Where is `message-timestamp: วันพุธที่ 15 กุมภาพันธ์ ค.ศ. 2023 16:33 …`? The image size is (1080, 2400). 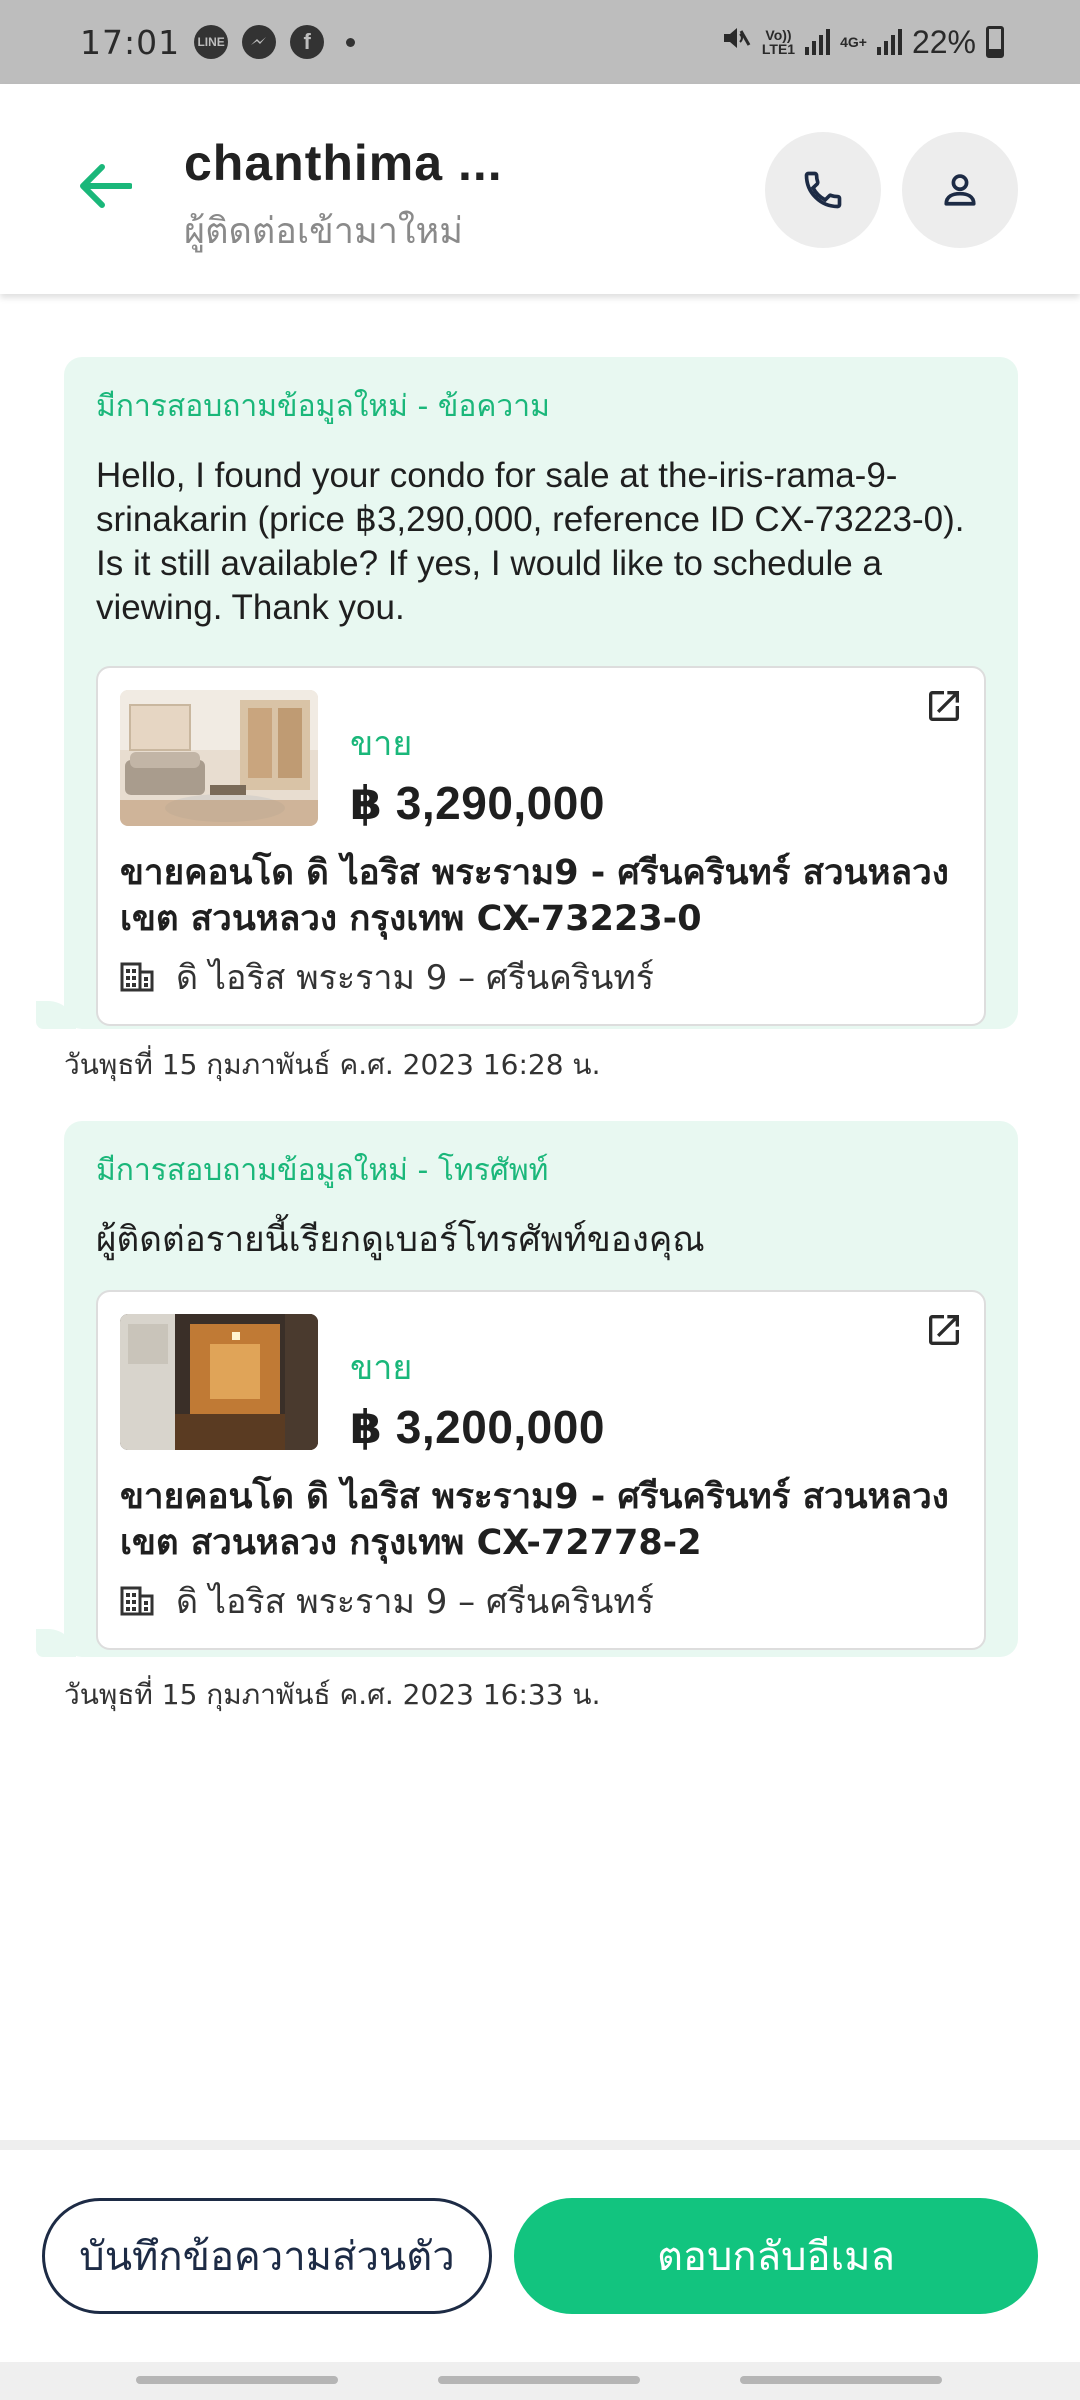 message-timestamp: วันพุธที่ 15 กุมภาพันธ์ ค.ศ. 2023 16:33 … is located at coordinates (332, 1694).